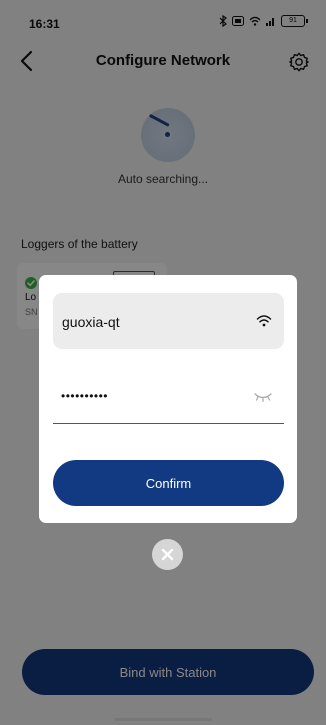  I want to click on close-icon, so click(167, 554).